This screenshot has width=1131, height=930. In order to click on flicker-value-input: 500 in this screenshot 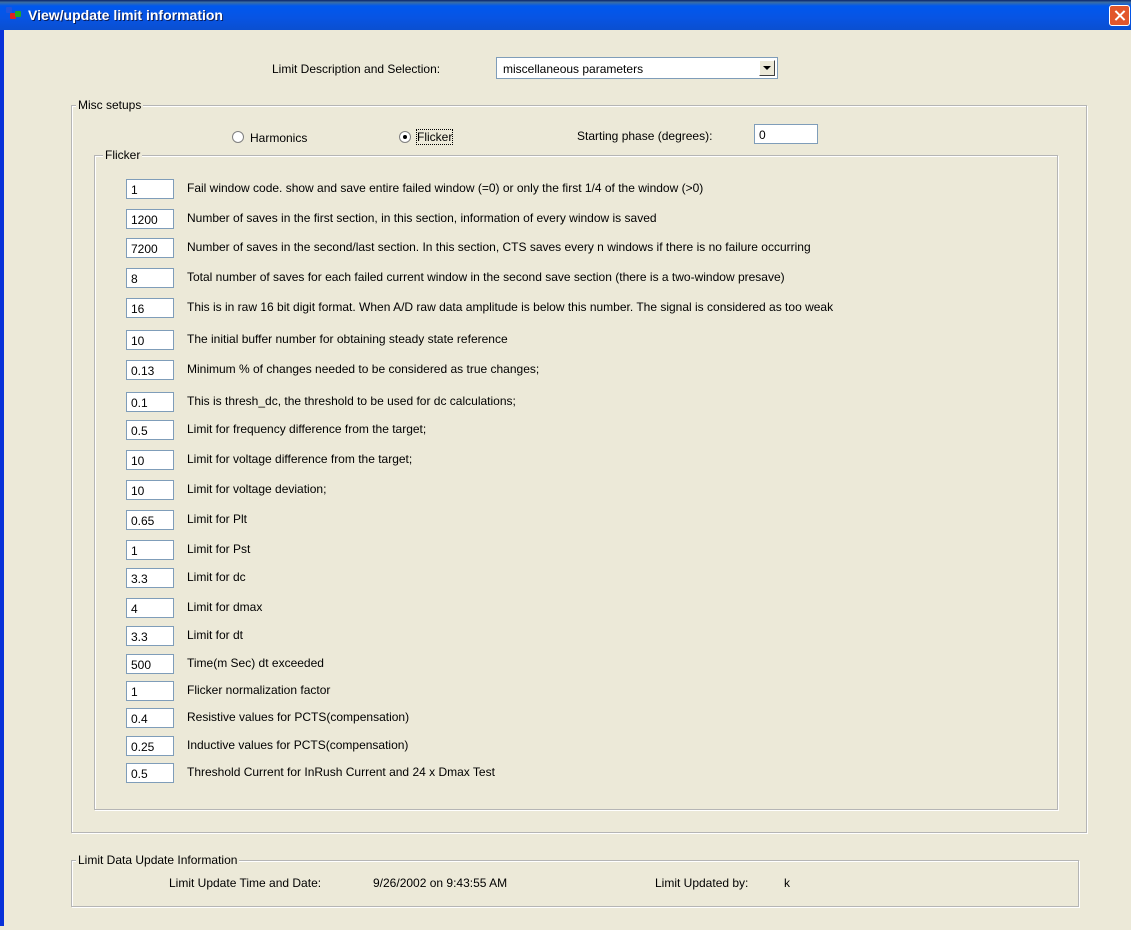, I will do `click(150, 664)`.